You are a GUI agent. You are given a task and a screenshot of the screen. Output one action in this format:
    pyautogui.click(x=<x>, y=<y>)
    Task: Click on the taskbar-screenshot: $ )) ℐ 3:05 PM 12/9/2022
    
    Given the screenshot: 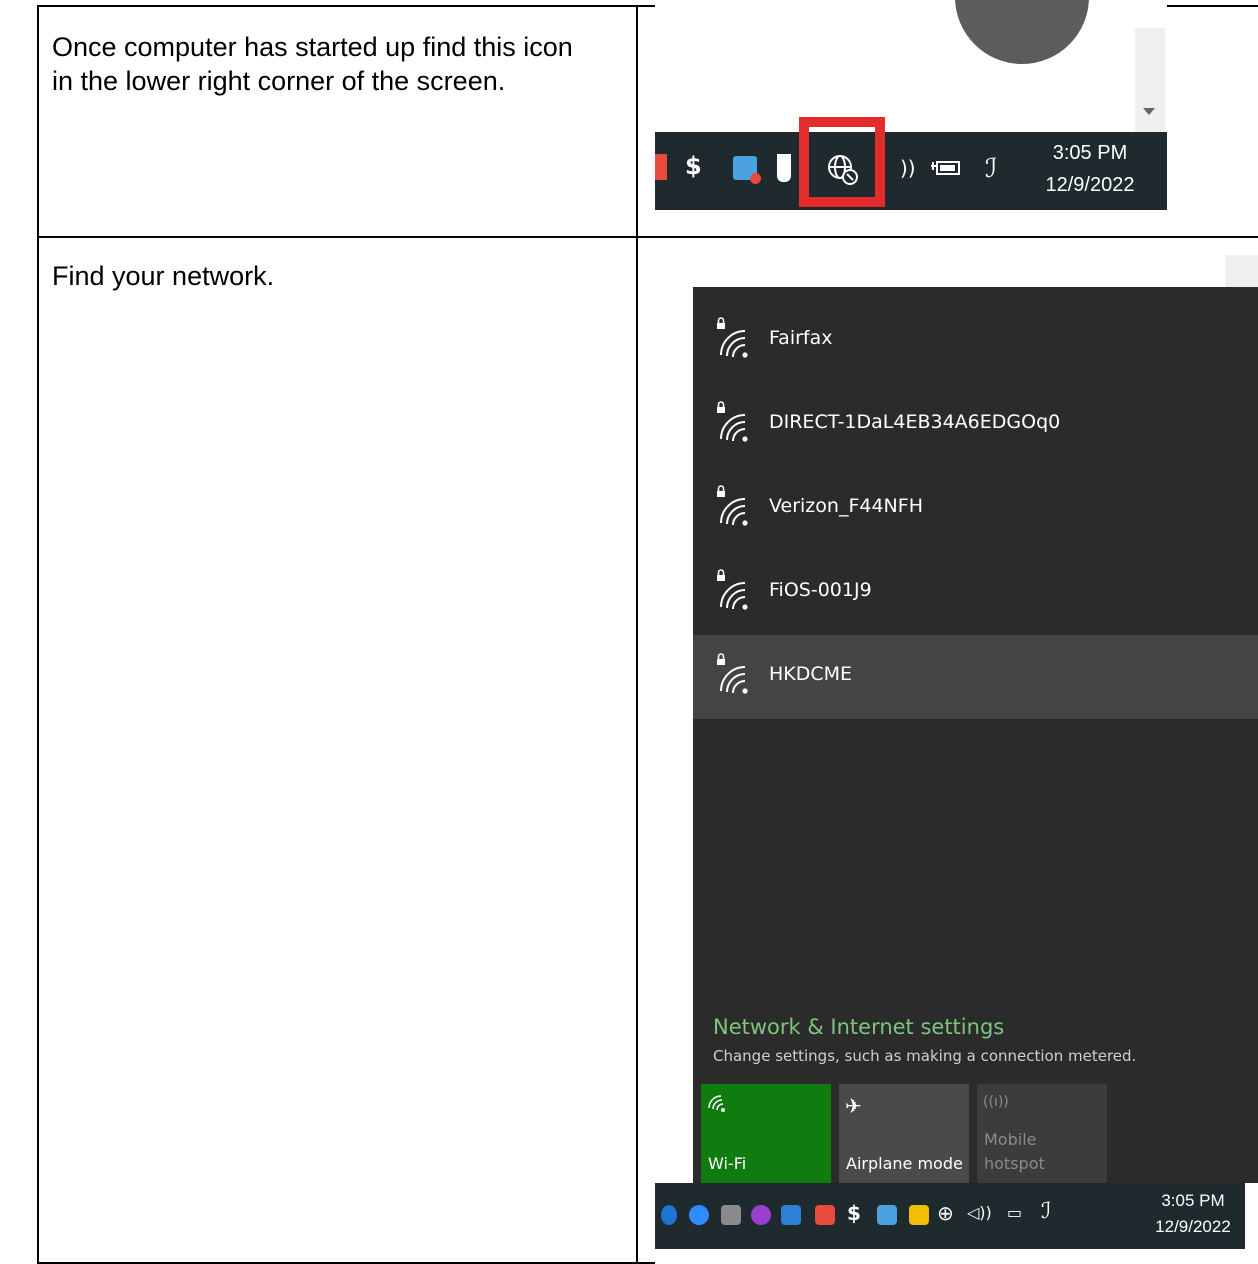 What is the action you would take?
    pyautogui.click(x=911, y=105)
    